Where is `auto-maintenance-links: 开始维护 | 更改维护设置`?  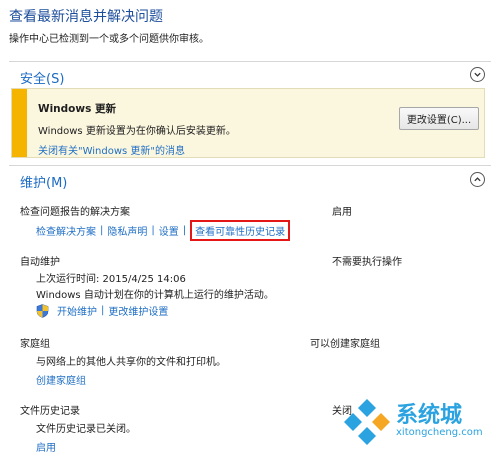
auto-maintenance-links: 开始维护 | 更改维护设置 is located at coordinates (102, 310).